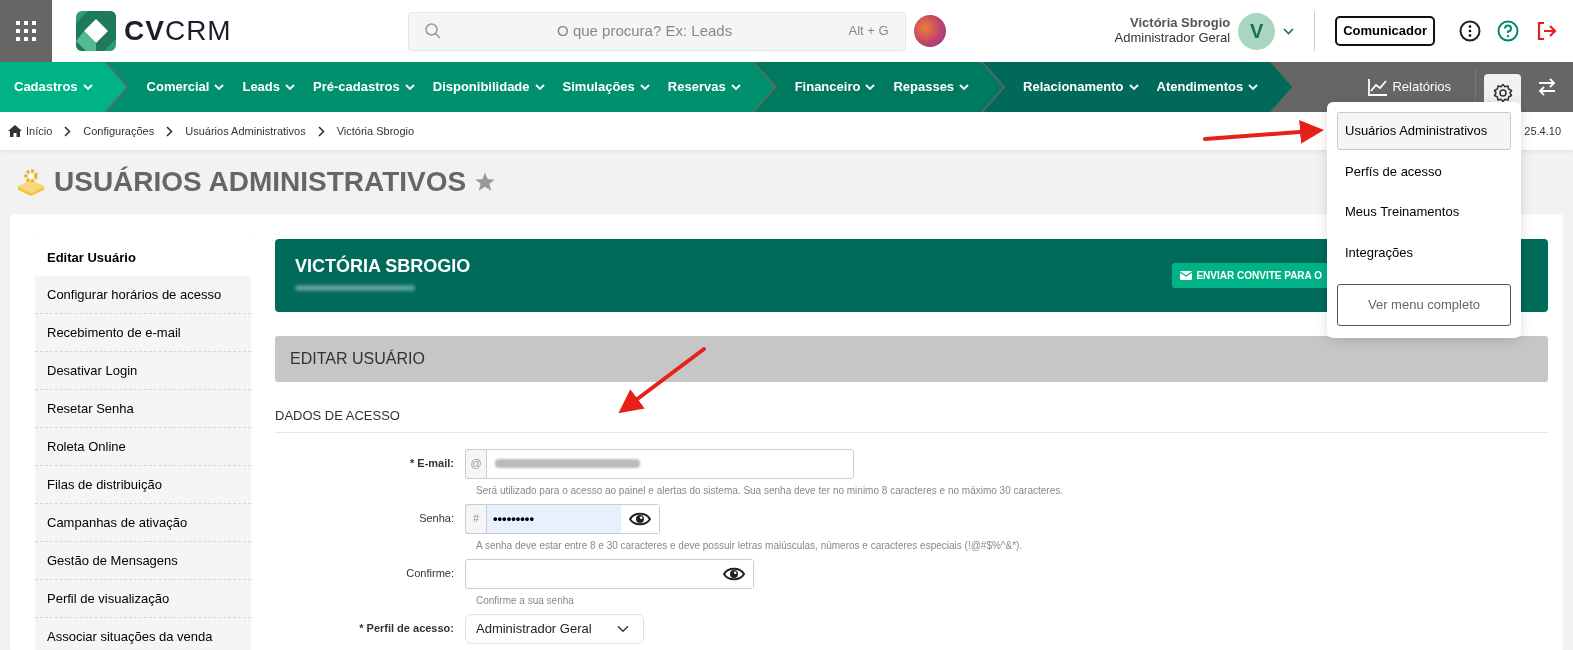  Describe the element at coordinates (143, 409) in the screenshot. I see `sidebar-item: Resetar Senha` at that location.